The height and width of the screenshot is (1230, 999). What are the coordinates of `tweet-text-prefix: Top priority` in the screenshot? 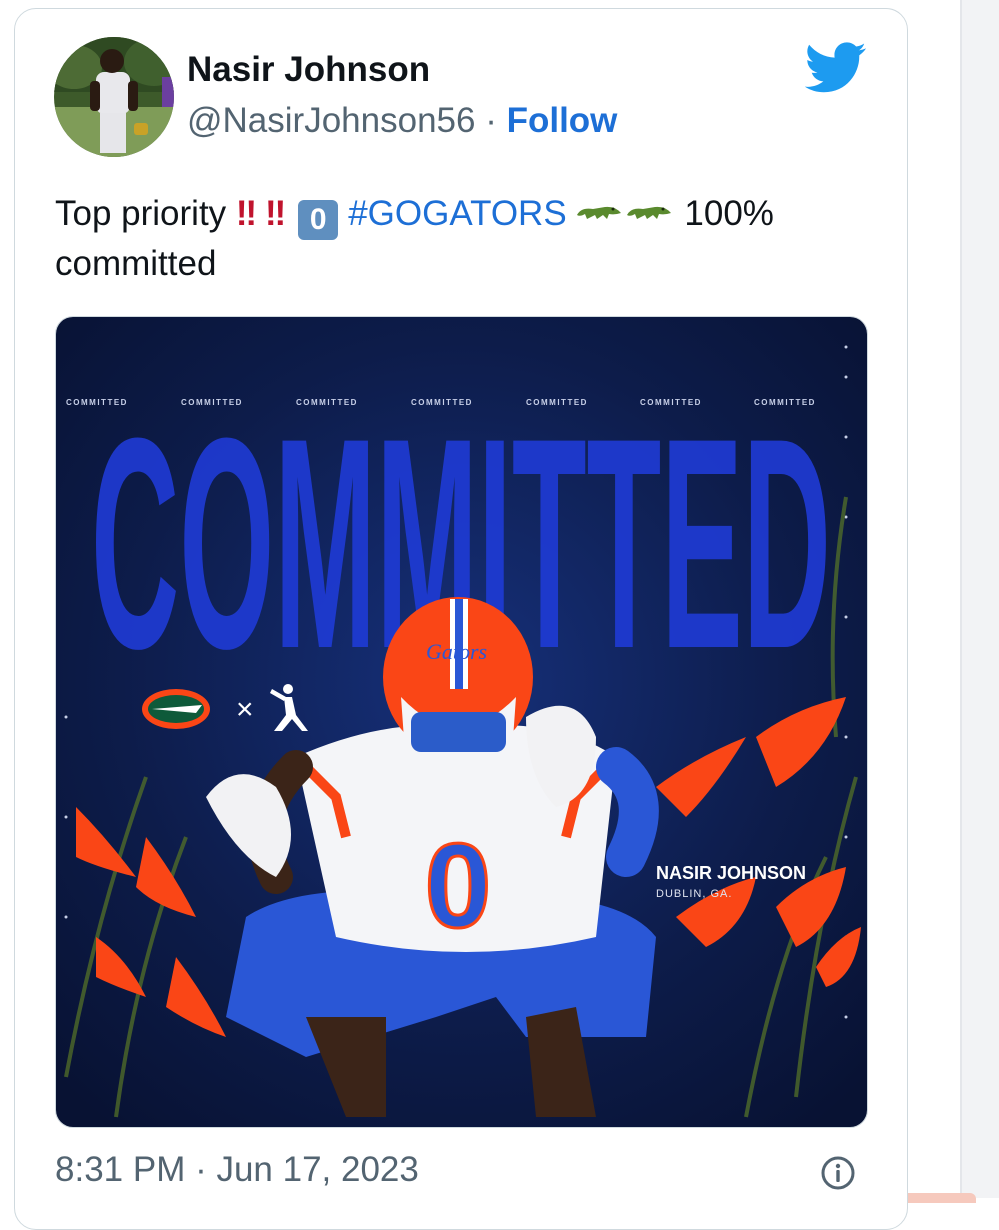 It's located at (141, 213).